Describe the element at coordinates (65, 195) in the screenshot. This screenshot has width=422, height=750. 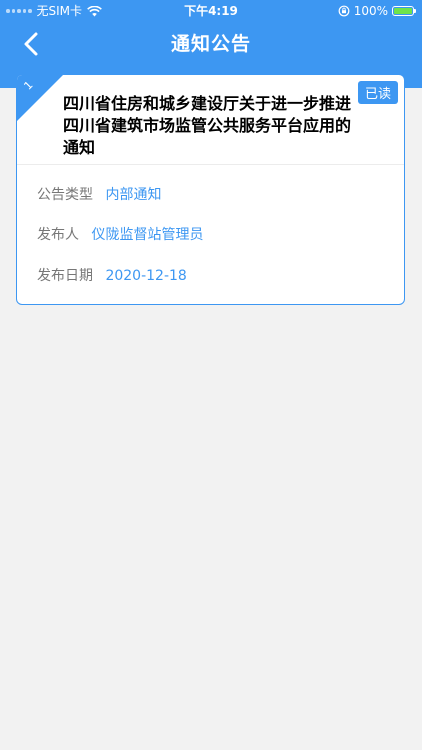
I see `notice-type-label: 公告类型` at that location.